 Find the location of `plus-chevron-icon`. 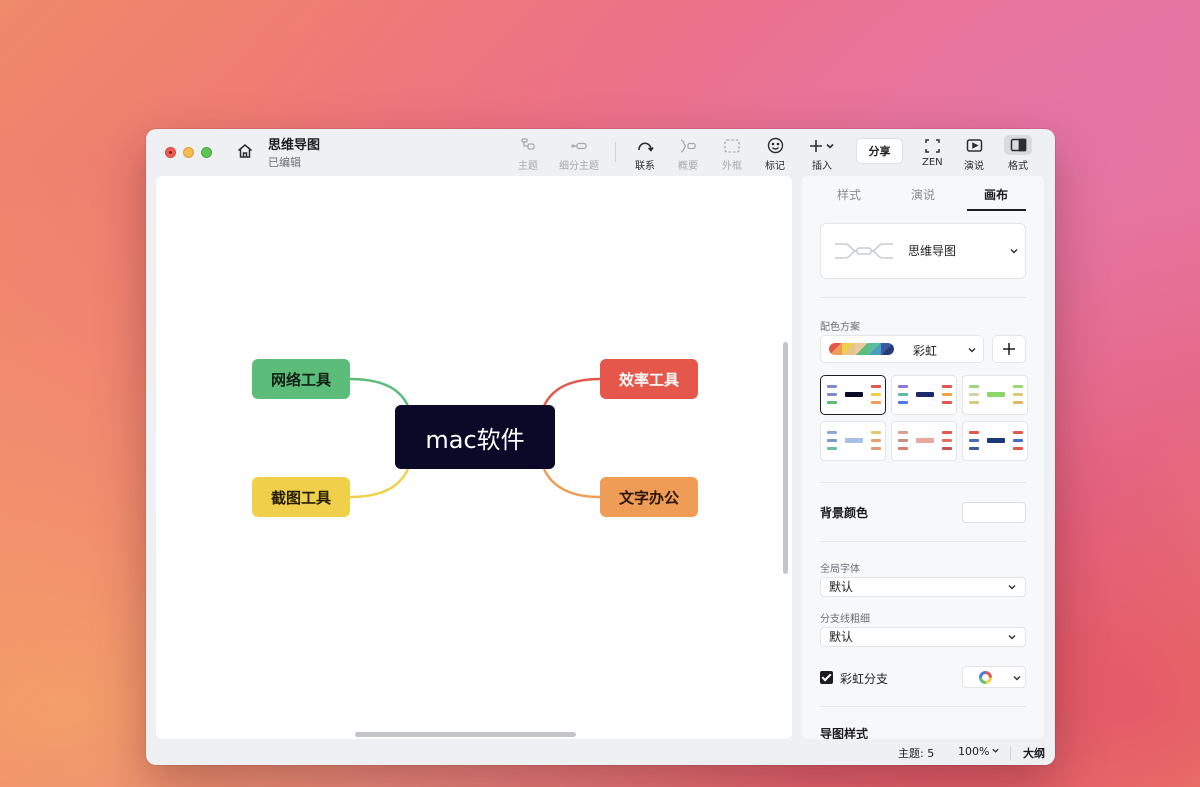

plus-chevron-icon is located at coordinates (822, 145).